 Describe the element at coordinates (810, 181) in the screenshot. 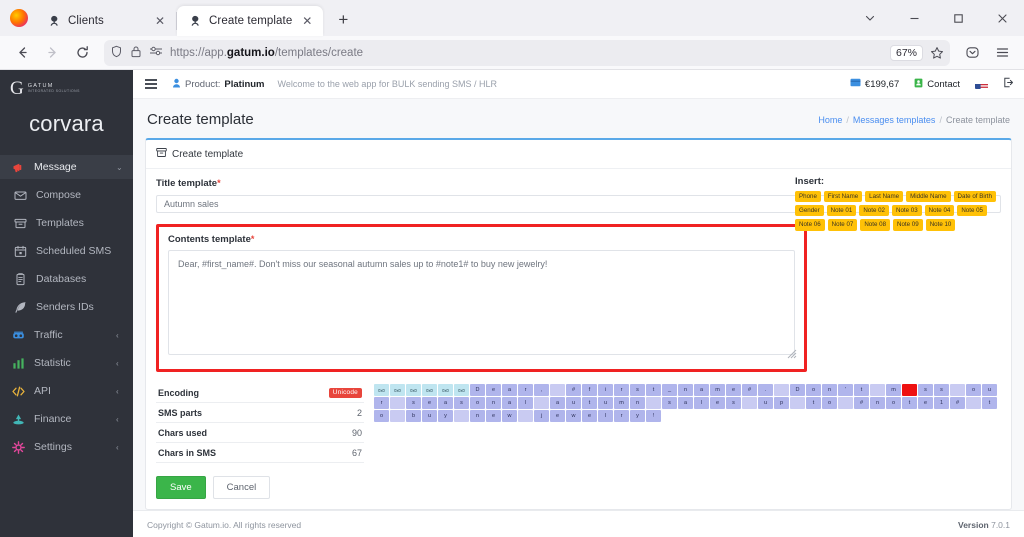

I see `insert-panel-title: Insert:` at that location.